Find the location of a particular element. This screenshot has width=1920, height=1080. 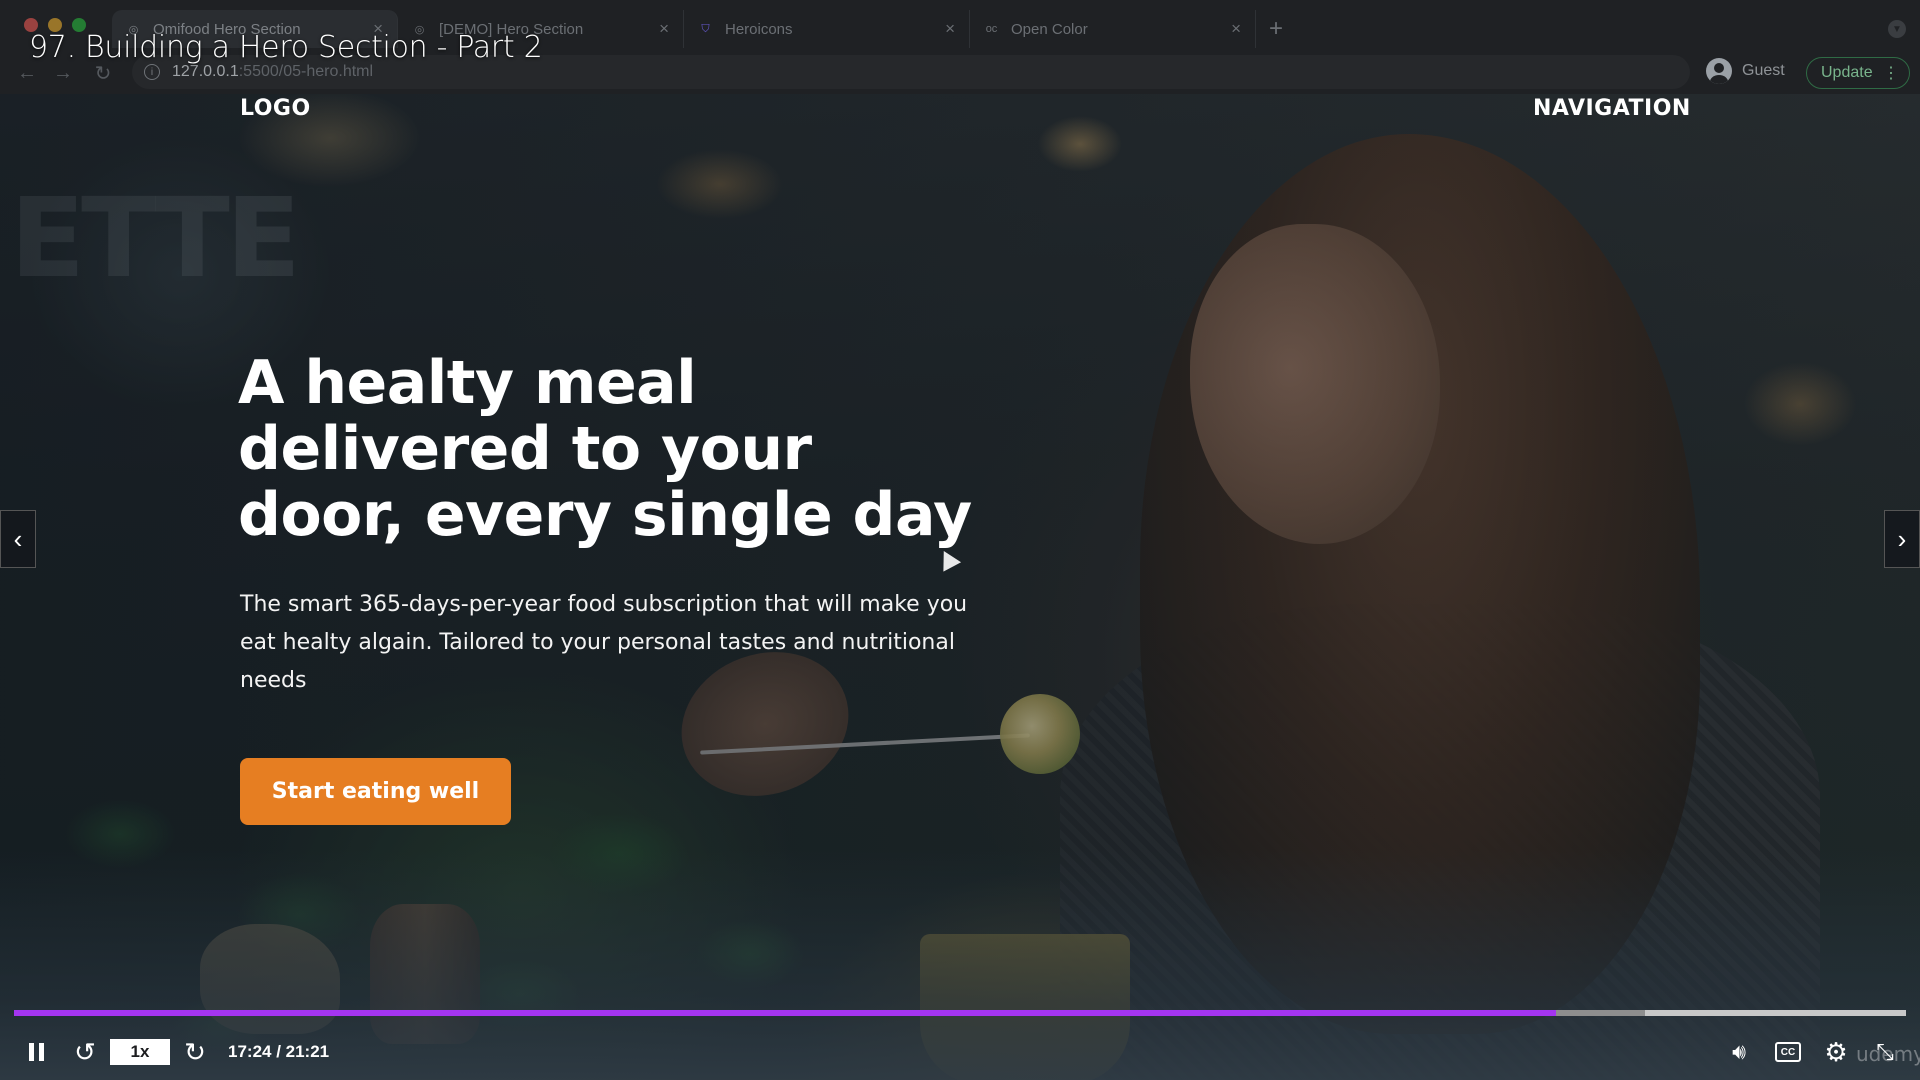

tab-heroicons: ⛉ Heroicons × is located at coordinates (827, 29).